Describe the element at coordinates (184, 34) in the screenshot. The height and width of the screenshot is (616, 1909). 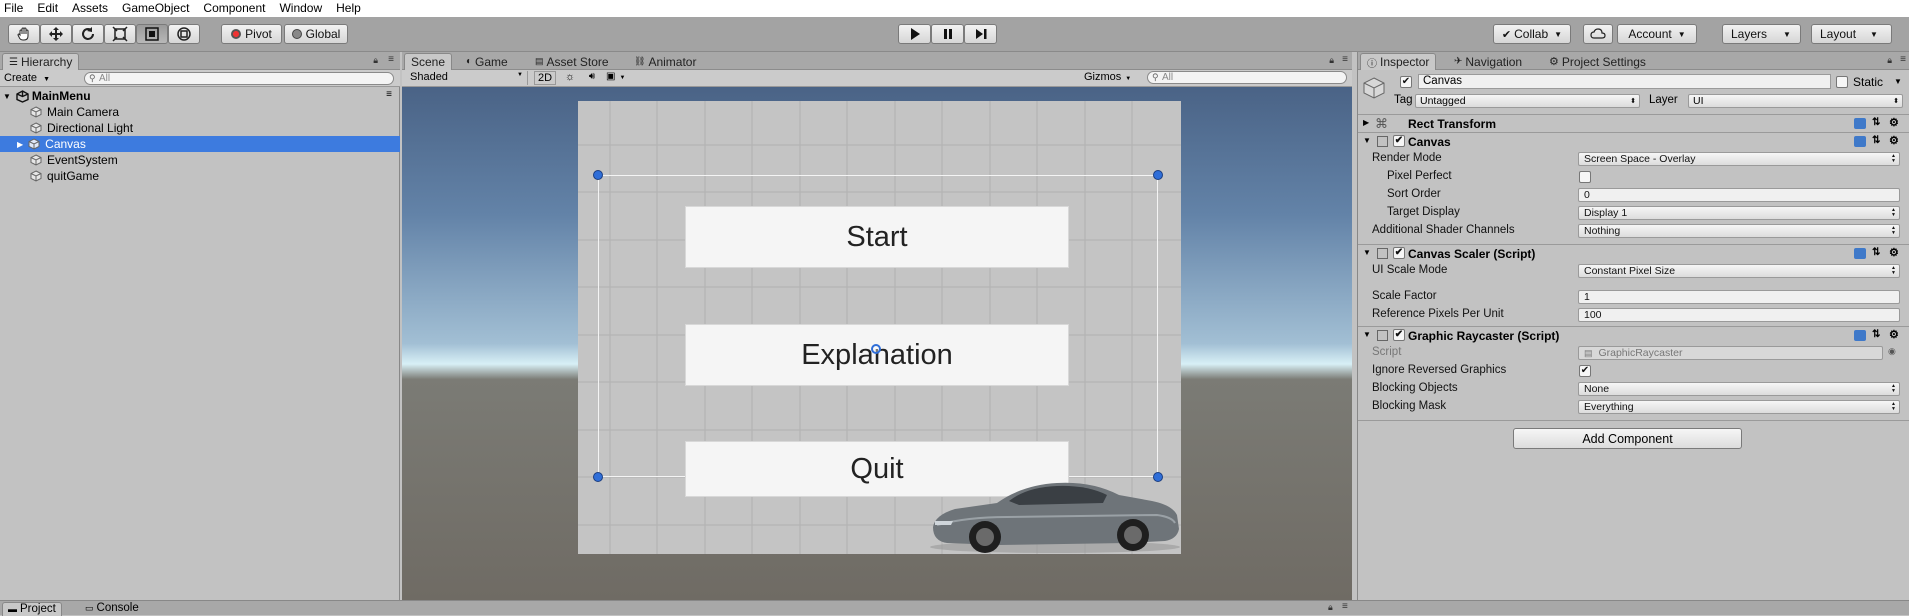
I see `transform-tool-button` at that location.